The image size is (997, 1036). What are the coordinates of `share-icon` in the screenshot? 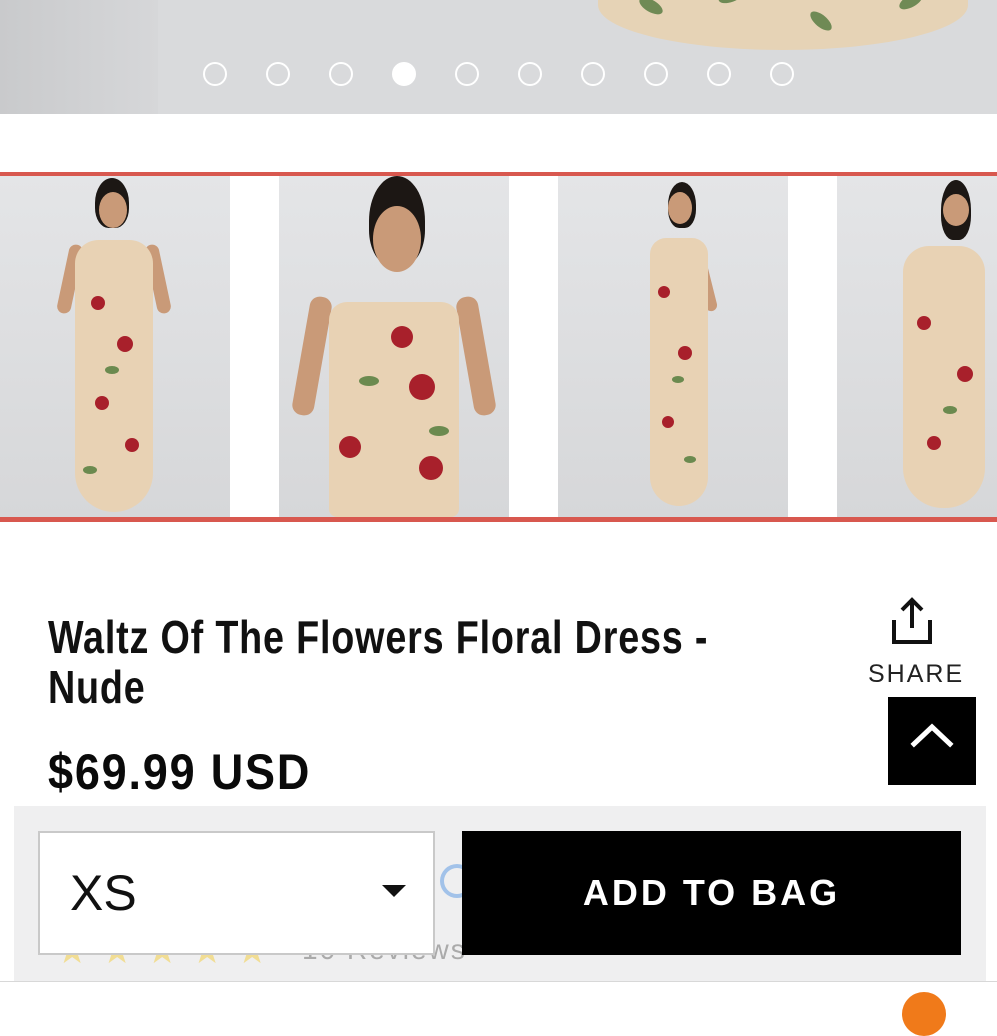 It's located at (912, 620).